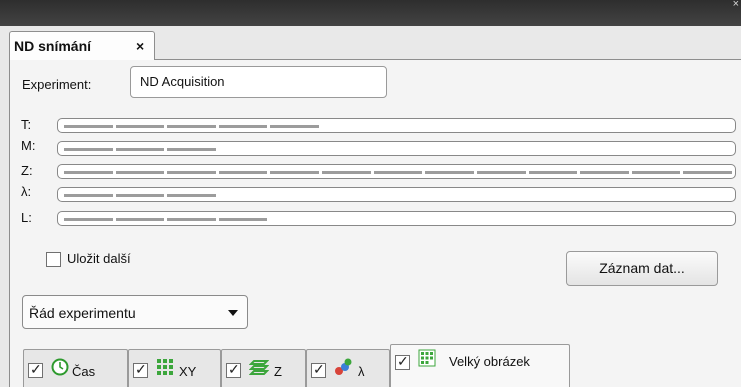 The image size is (741, 387). What do you see at coordinates (427, 360) in the screenshot?
I see `large-image-icon` at bounding box center [427, 360].